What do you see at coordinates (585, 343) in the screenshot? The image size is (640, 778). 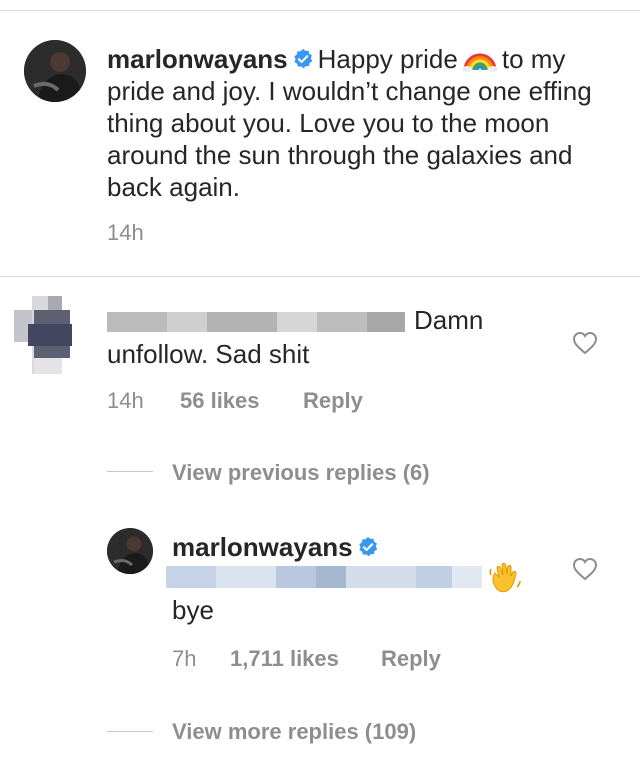 I see `comment-like-heart-icon` at bounding box center [585, 343].